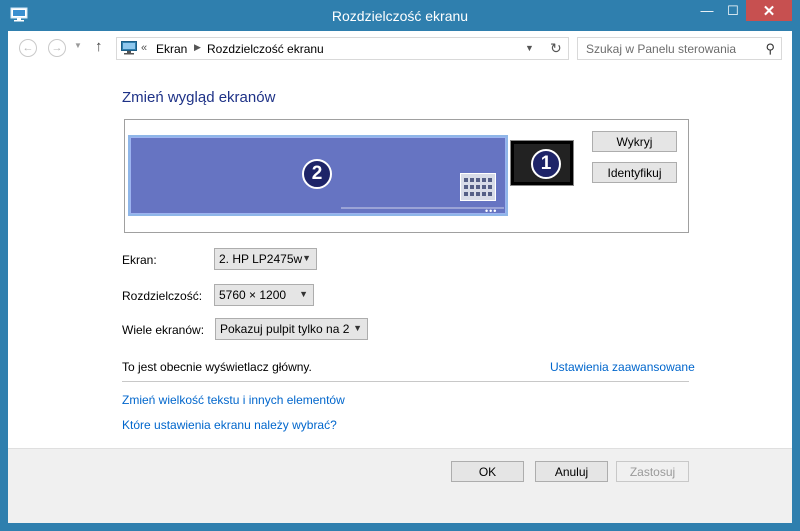 The image size is (800, 531). Describe the element at coordinates (634, 141) in the screenshot. I see `detect-button: Wykryj` at that location.